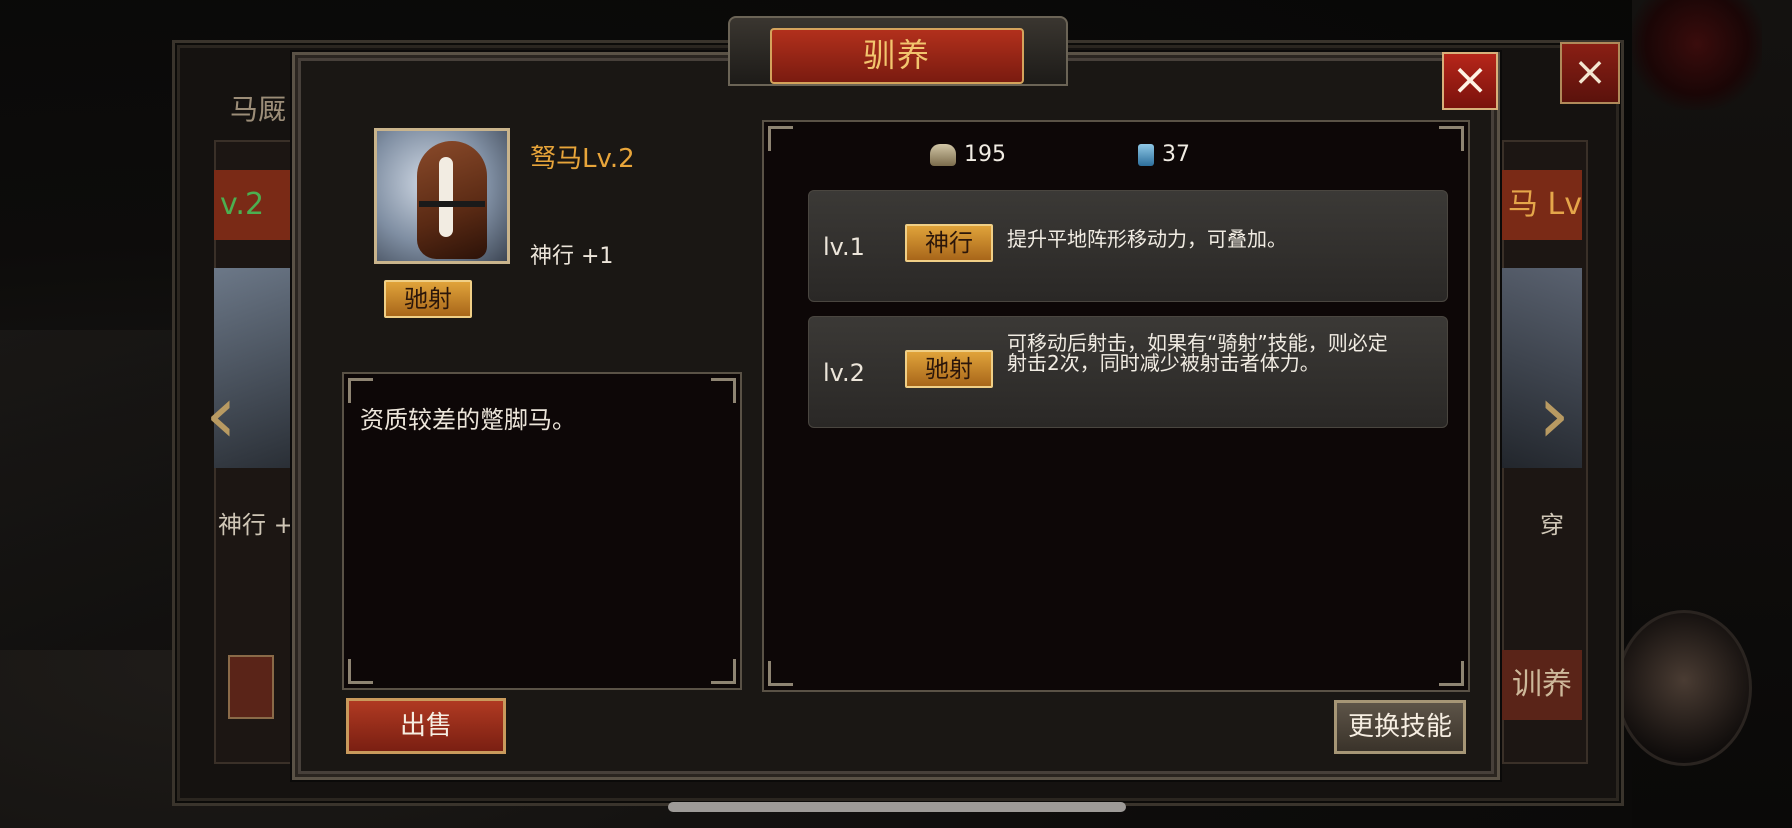  What do you see at coordinates (452, 204) in the screenshot?
I see `horse-bridle` at bounding box center [452, 204].